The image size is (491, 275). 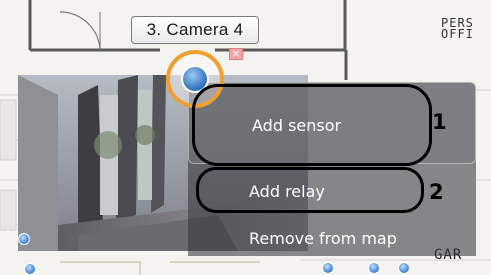 What do you see at coordinates (236, 54) in the screenshot?
I see `close-icon: ×` at bounding box center [236, 54].